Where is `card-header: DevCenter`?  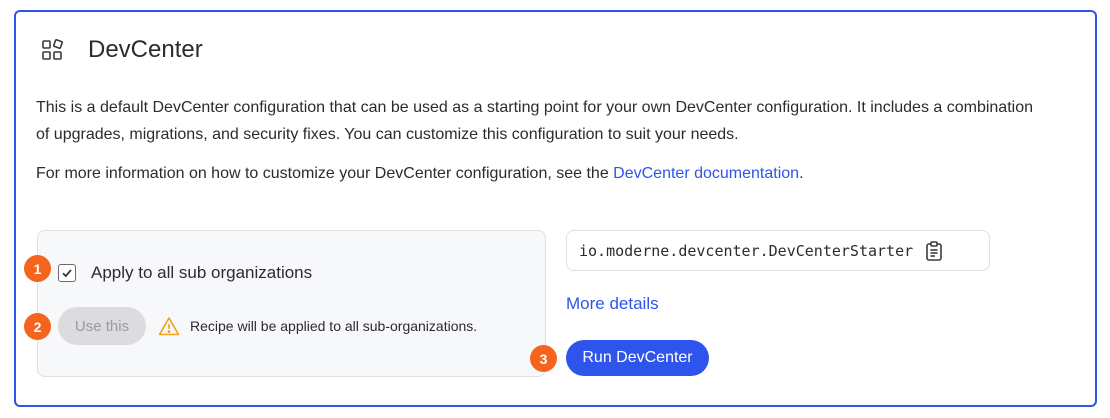 card-header: DevCenter is located at coordinates (121, 50).